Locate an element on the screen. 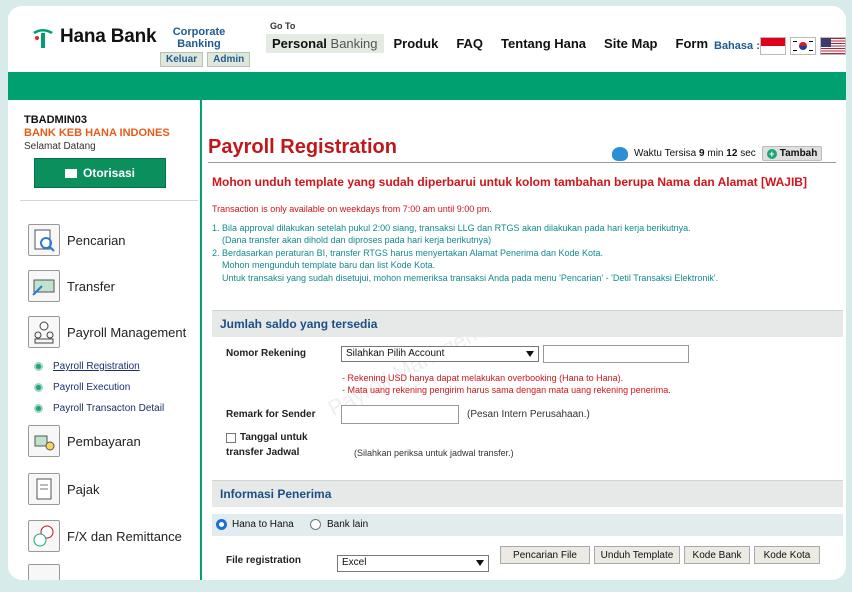 The image size is (852, 592). sidebar-sub-payroll-registration: Payroll Registration is located at coordinates (87, 366).